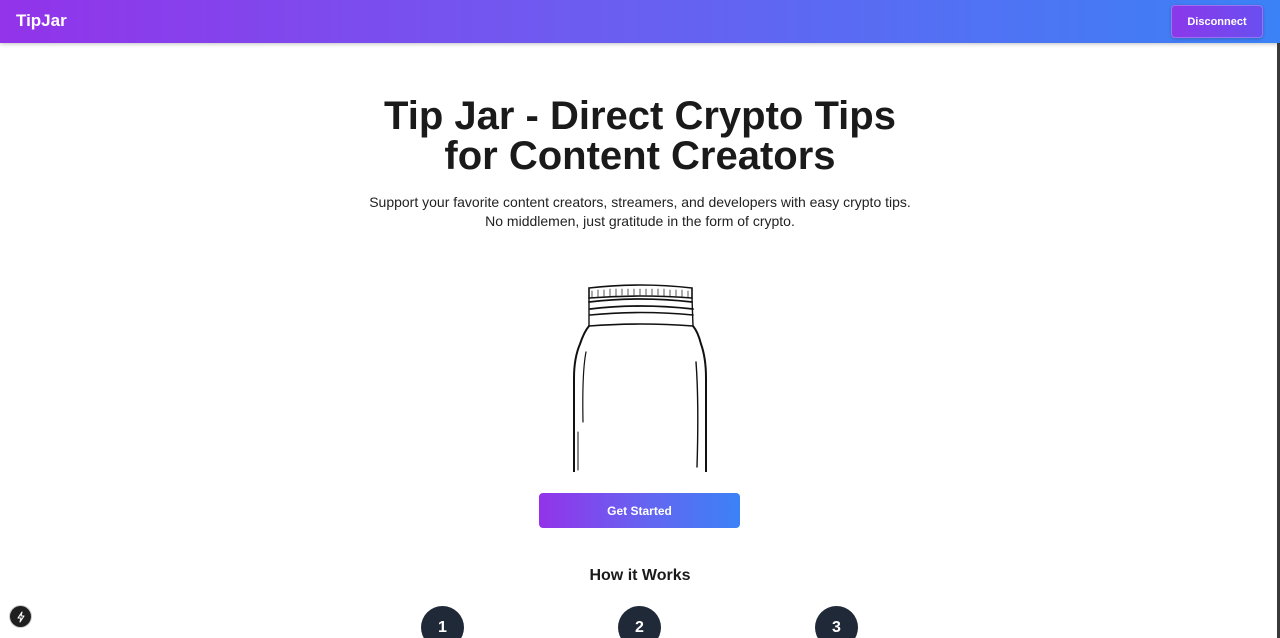 The width and height of the screenshot is (1280, 638). What do you see at coordinates (836, 622) in the screenshot?
I see `step-number-3: 3` at bounding box center [836, 622].